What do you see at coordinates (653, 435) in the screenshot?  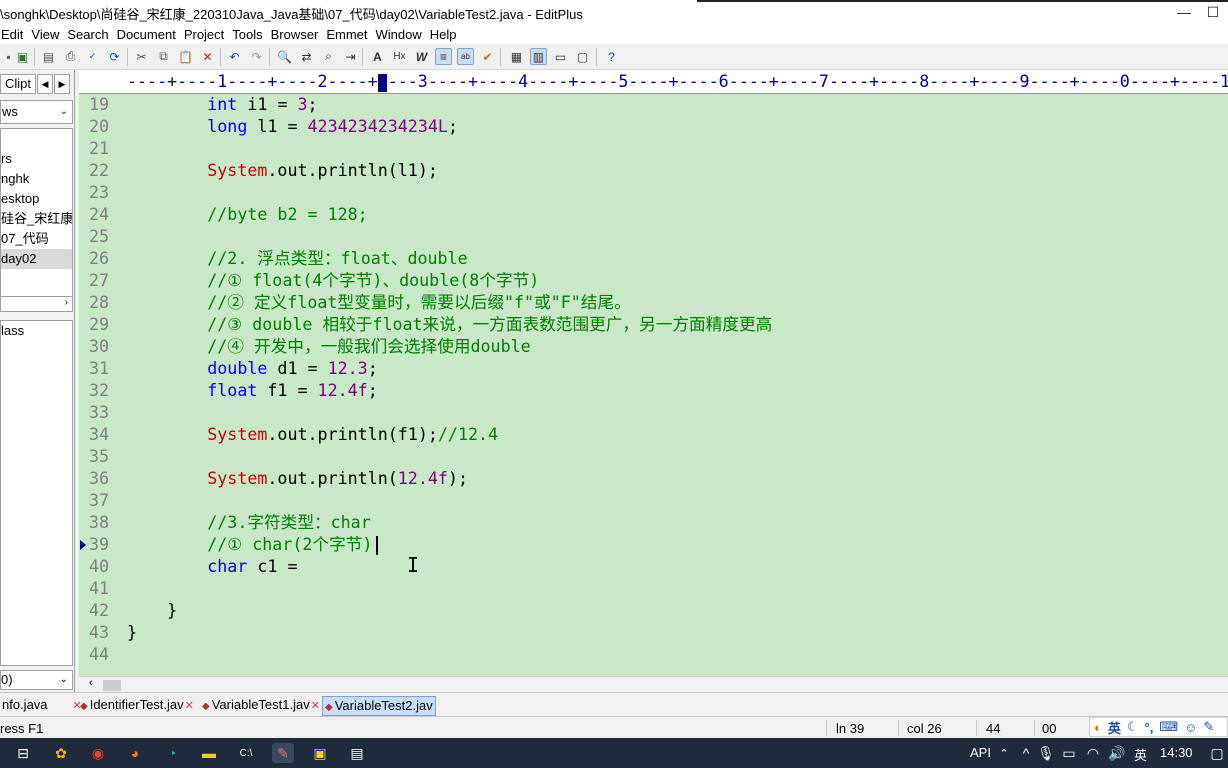 I see `code-line: 34 System.out.println(f1);//12.4` at bounding box center [653, 435].